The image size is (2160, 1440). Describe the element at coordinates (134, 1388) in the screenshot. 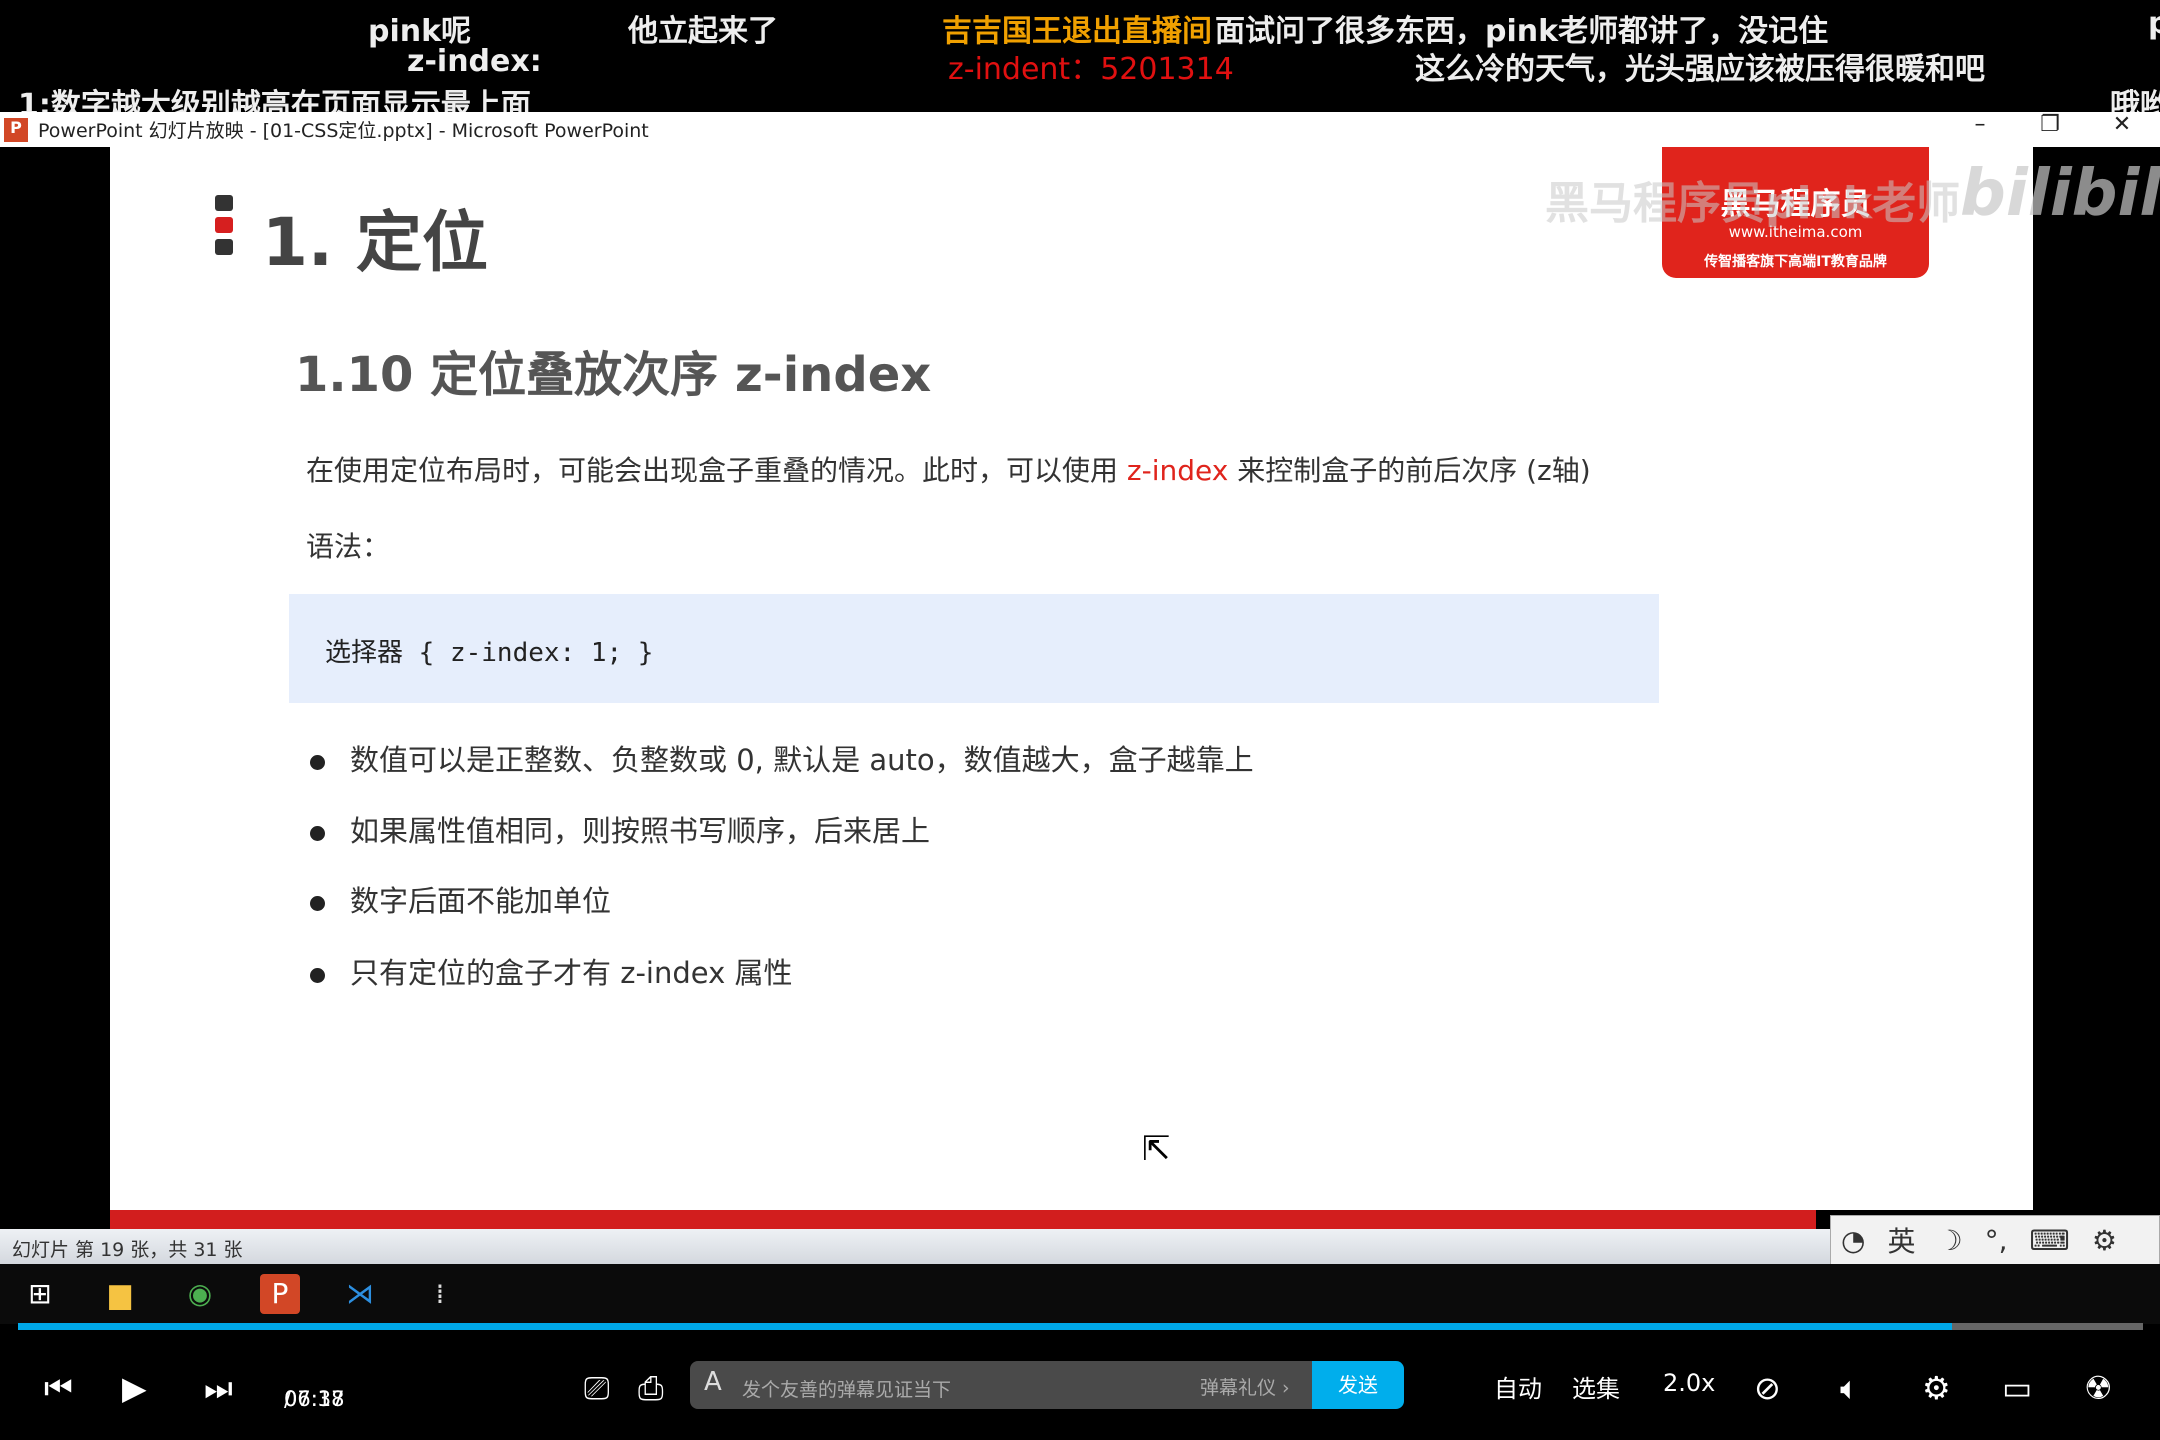

I see `play-icon: ▶` at that location.